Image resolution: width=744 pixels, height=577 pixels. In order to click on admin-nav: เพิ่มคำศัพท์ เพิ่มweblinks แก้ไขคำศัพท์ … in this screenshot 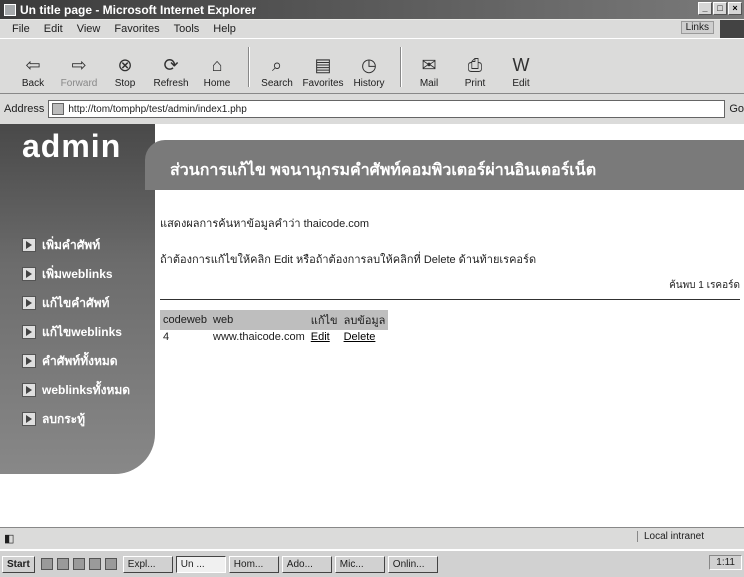, I will do `click(76, 335)`.